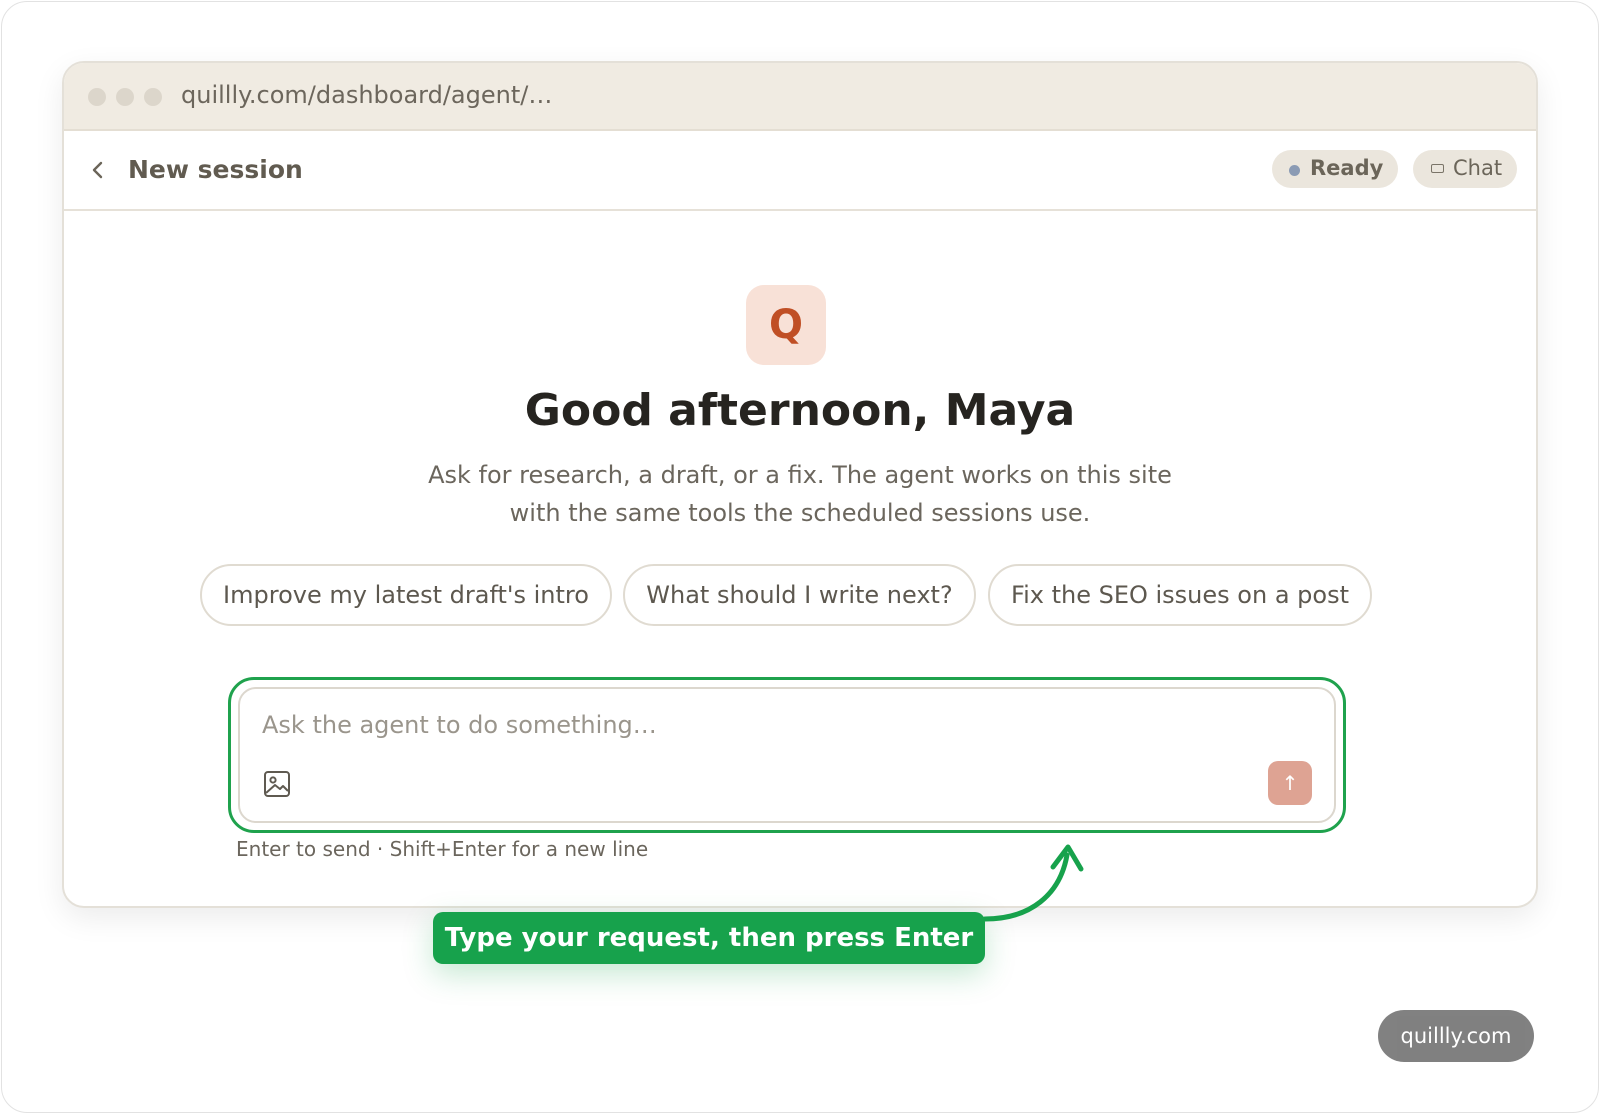  Describe the element at coordinates (1347, 168) in the screenshot. I see `status-label: Ready` at that location.